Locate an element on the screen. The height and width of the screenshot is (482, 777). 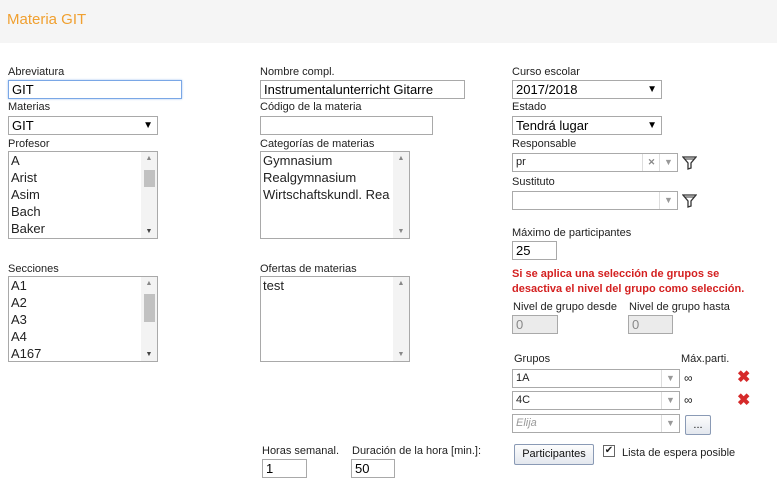
subjects-select: GIT ▼ is located at coordinates (83, 125).